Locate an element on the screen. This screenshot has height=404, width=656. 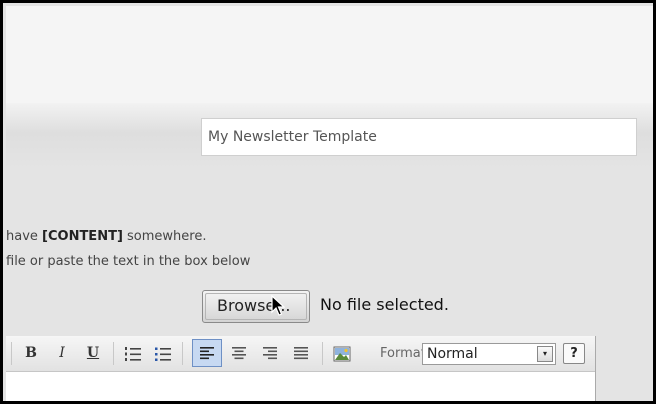
align-center-icon is located at coordinates (239, 353).